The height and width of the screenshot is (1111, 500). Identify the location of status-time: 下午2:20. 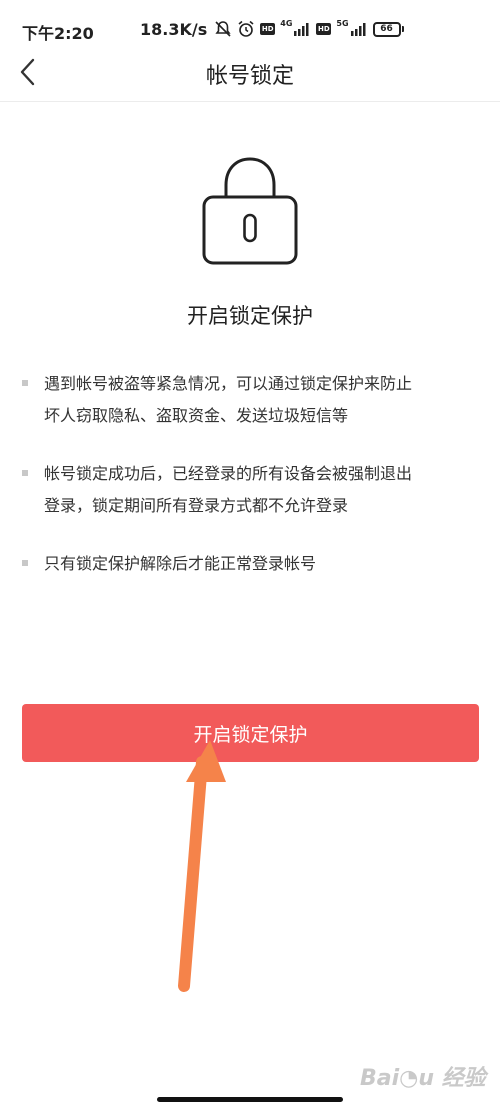
(58, 33).